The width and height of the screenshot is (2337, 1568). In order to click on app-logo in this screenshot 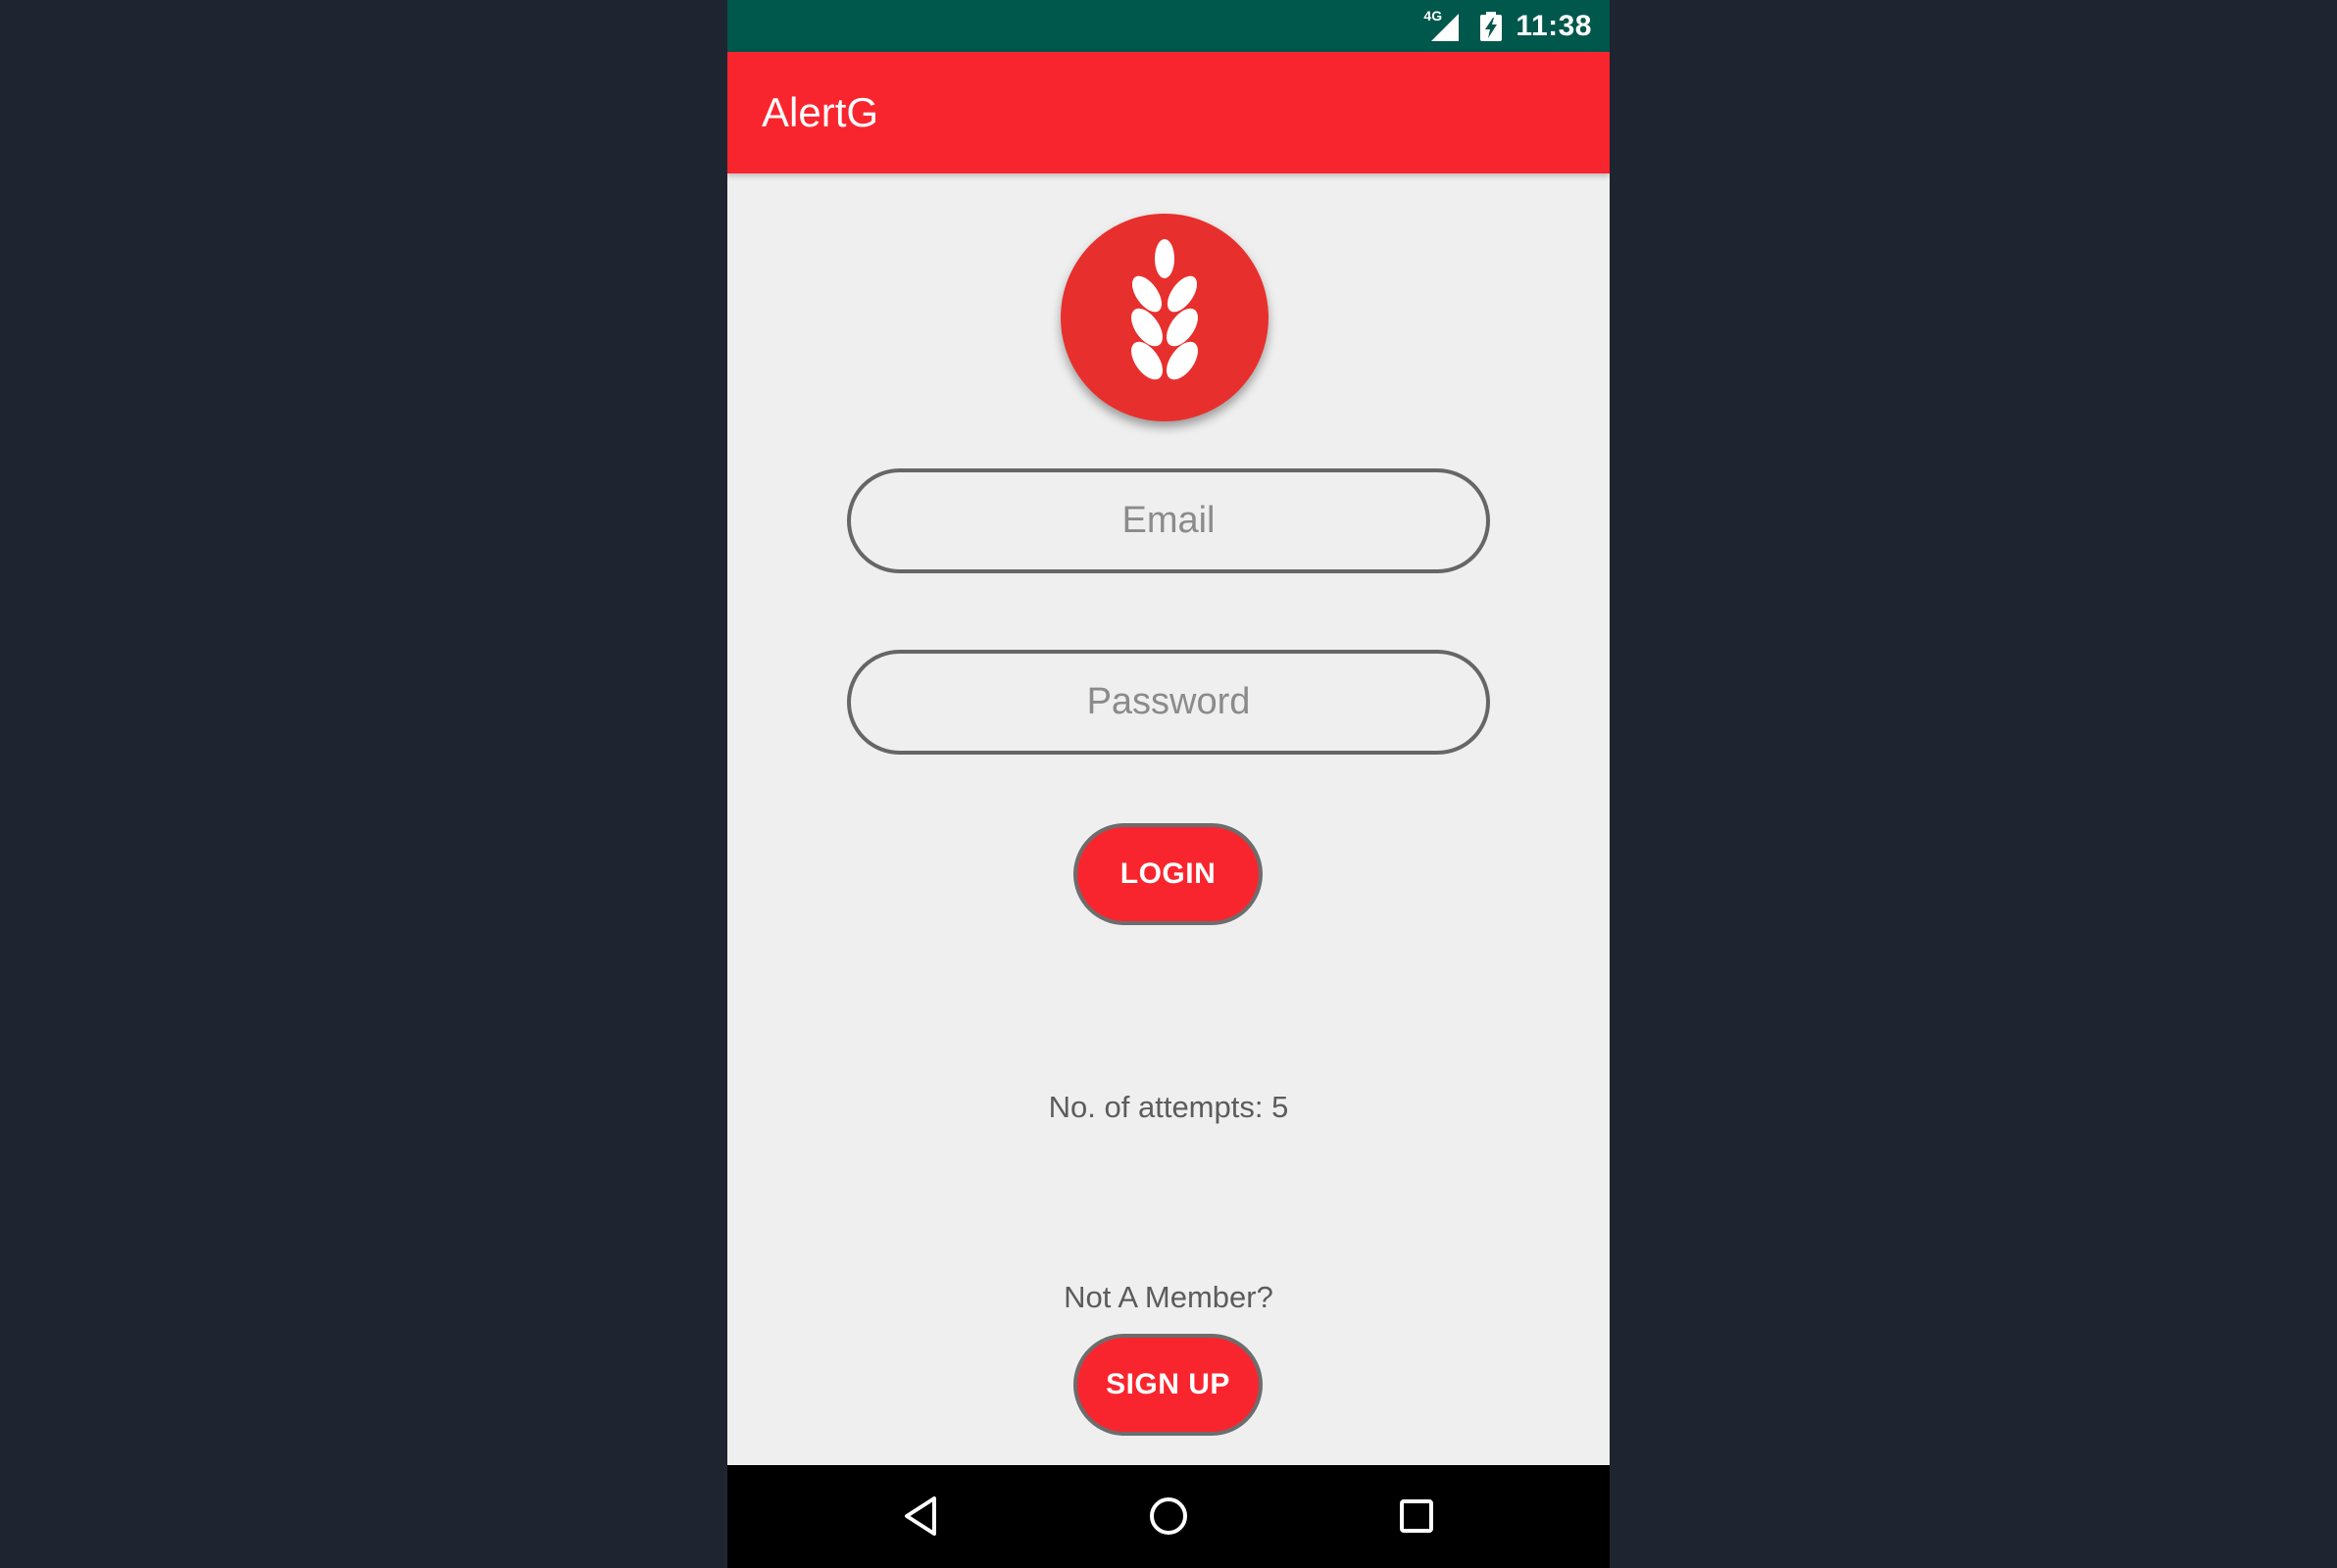, I will do `click(1164, 317)`.